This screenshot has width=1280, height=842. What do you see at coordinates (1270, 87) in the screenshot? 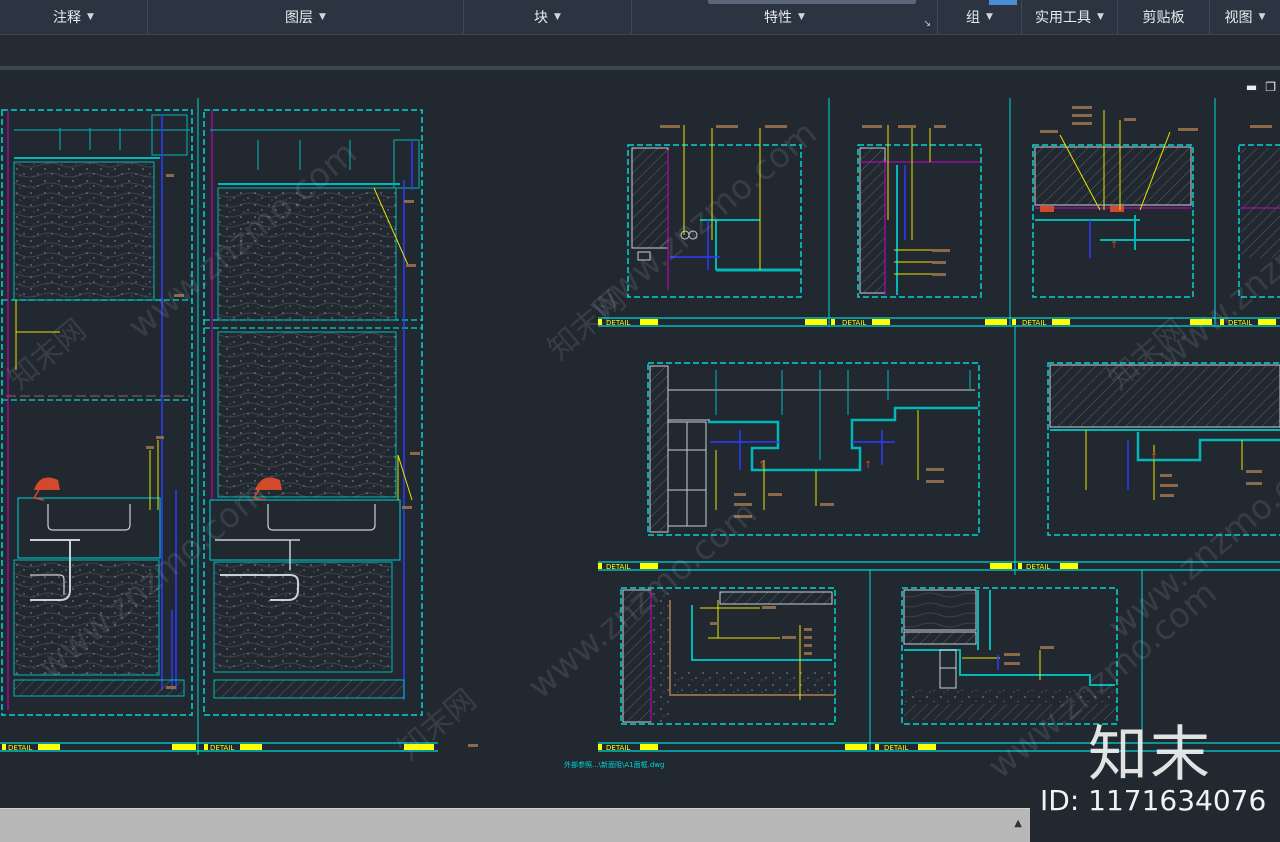
I see `restore-icon: ❐` at bounding box center [1270, 87].